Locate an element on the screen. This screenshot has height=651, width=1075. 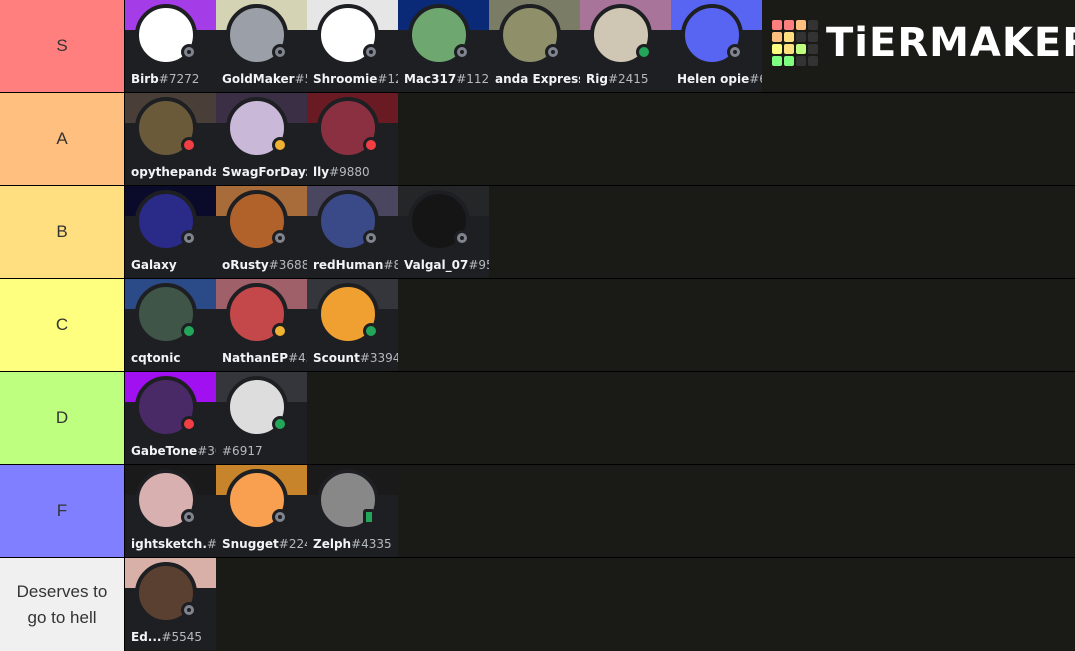
user-tag: #2415 is located at coordinates (628, 79).